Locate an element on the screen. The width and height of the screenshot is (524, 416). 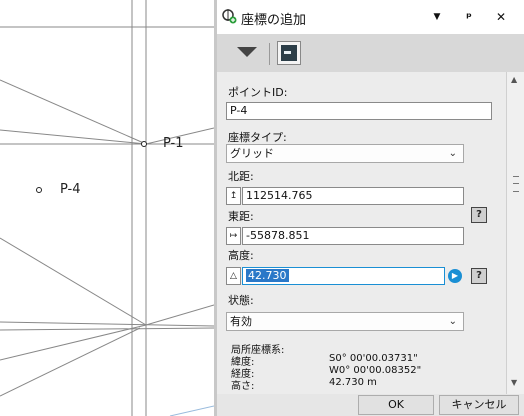
northing-label: 北距: is located at coordinates (241, 176).